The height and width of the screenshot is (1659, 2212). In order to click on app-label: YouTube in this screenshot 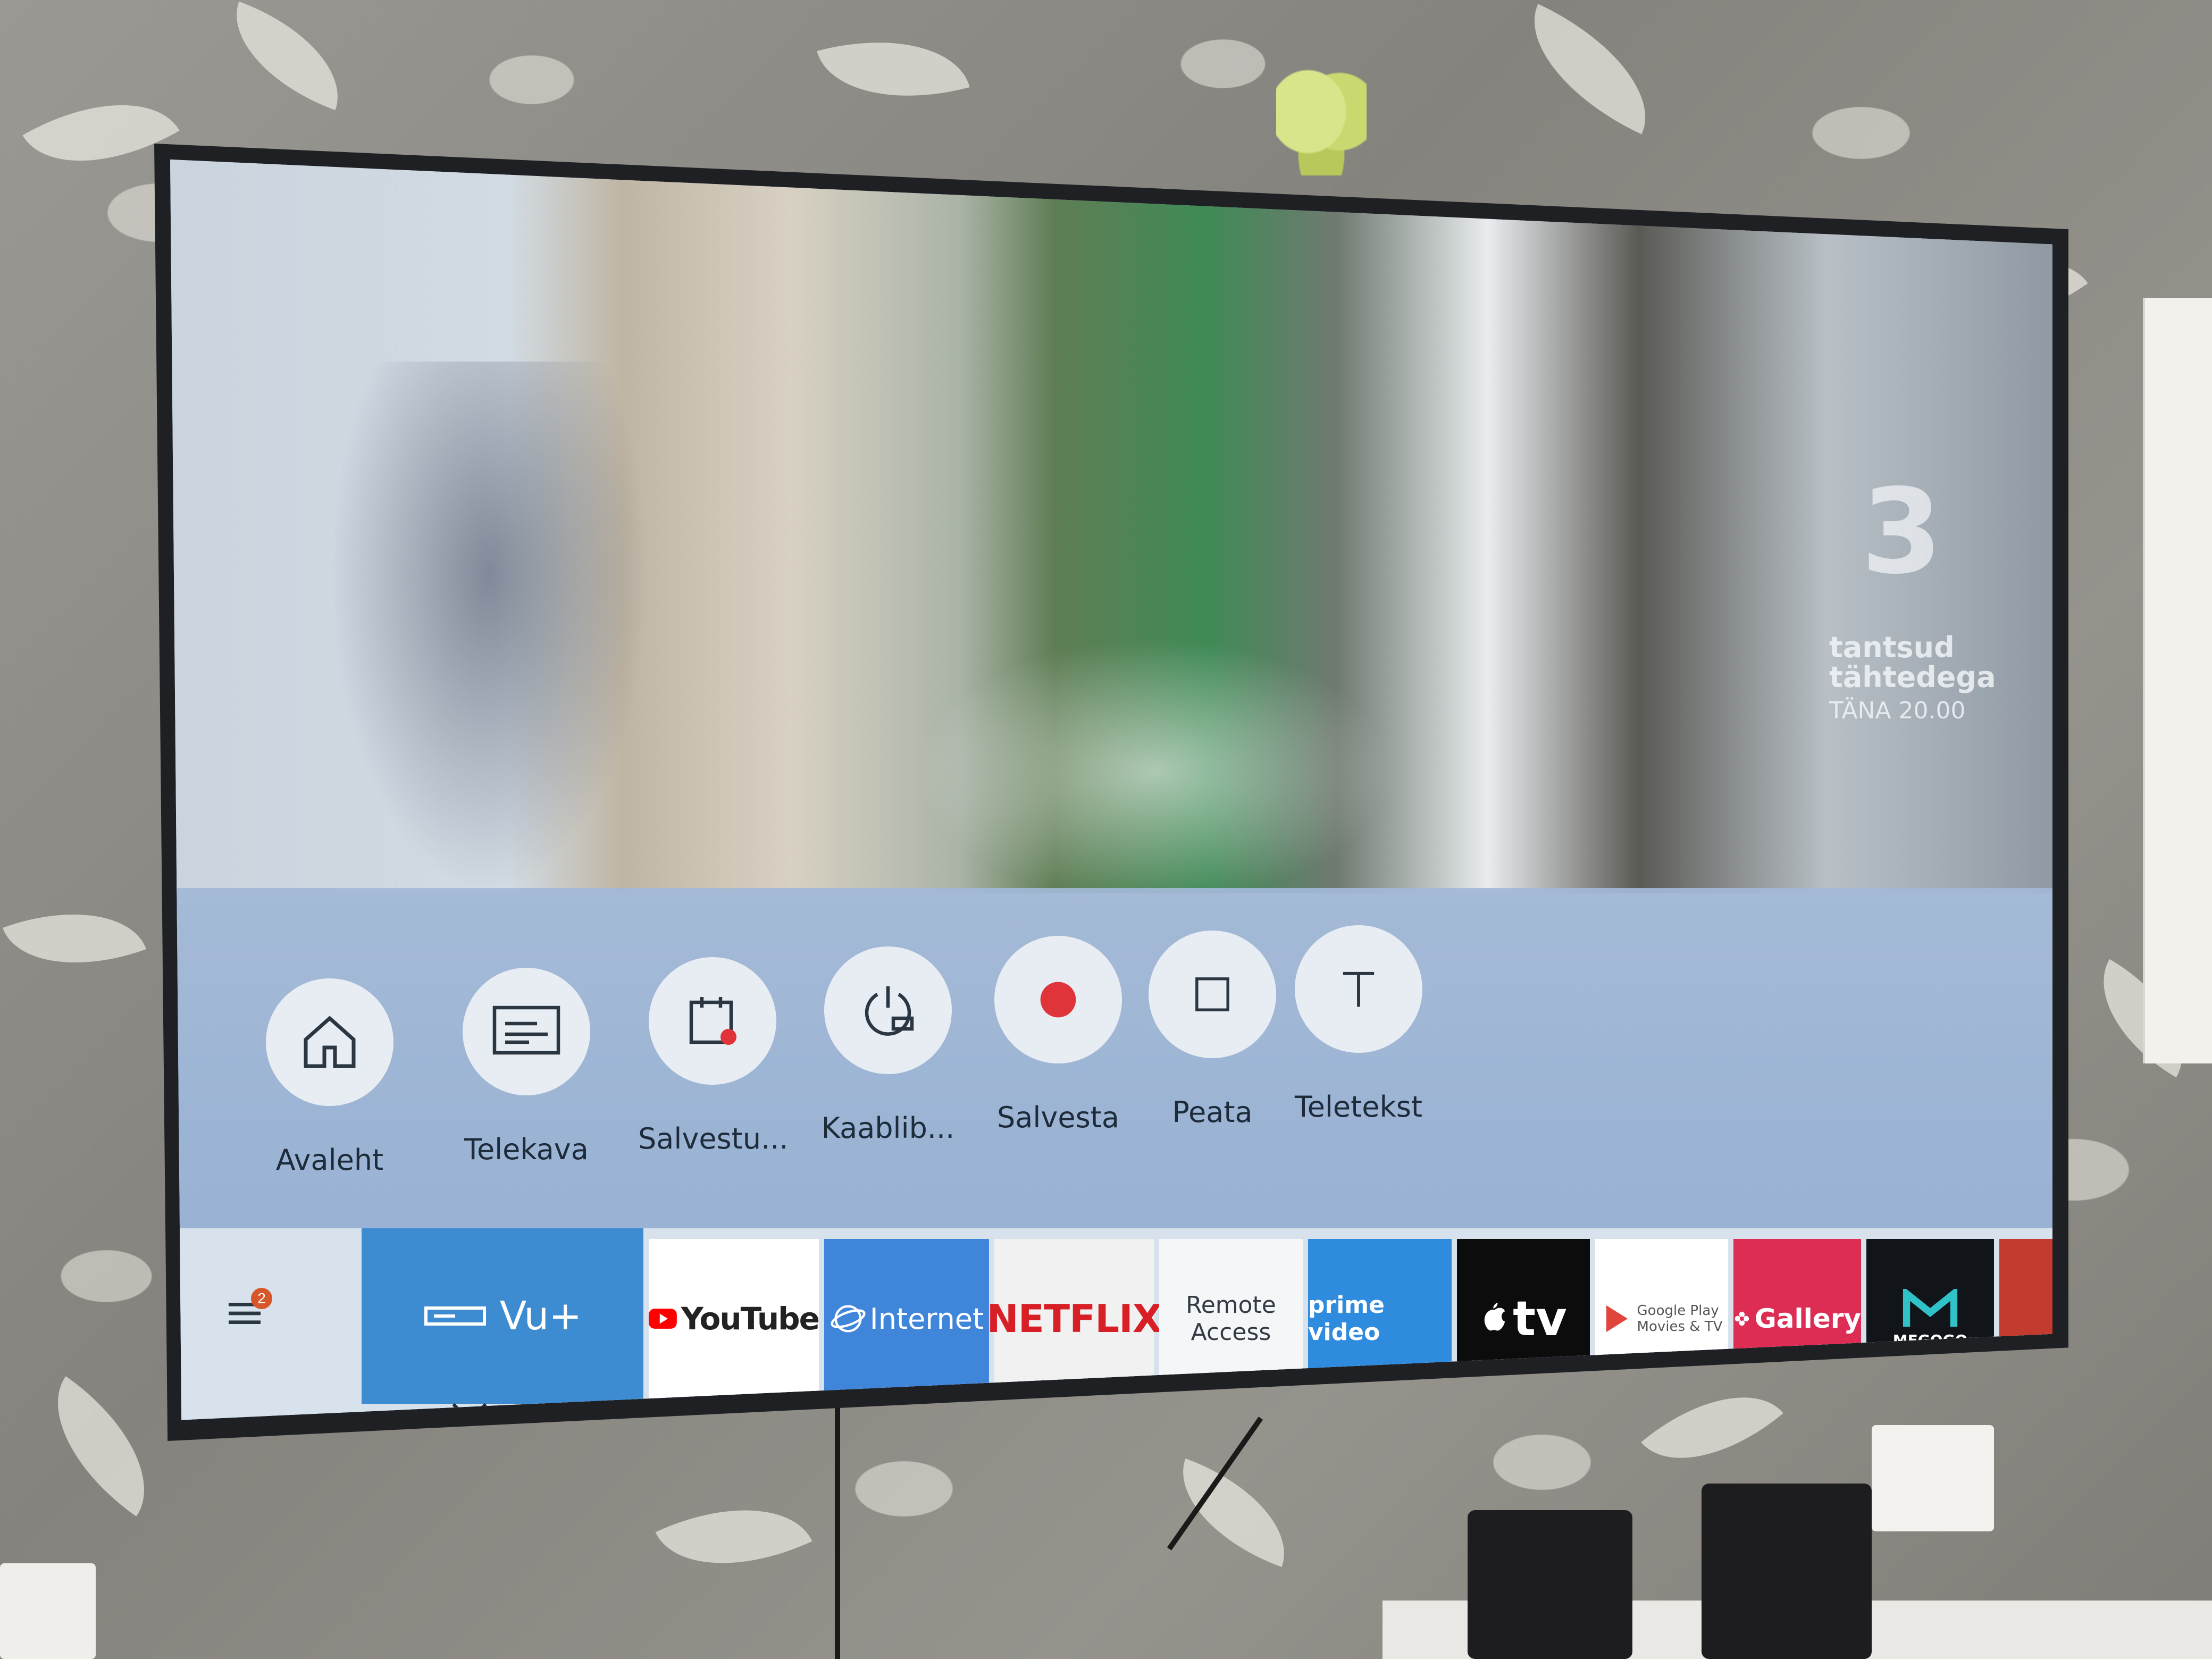, I will do `click(750, 1319)`.